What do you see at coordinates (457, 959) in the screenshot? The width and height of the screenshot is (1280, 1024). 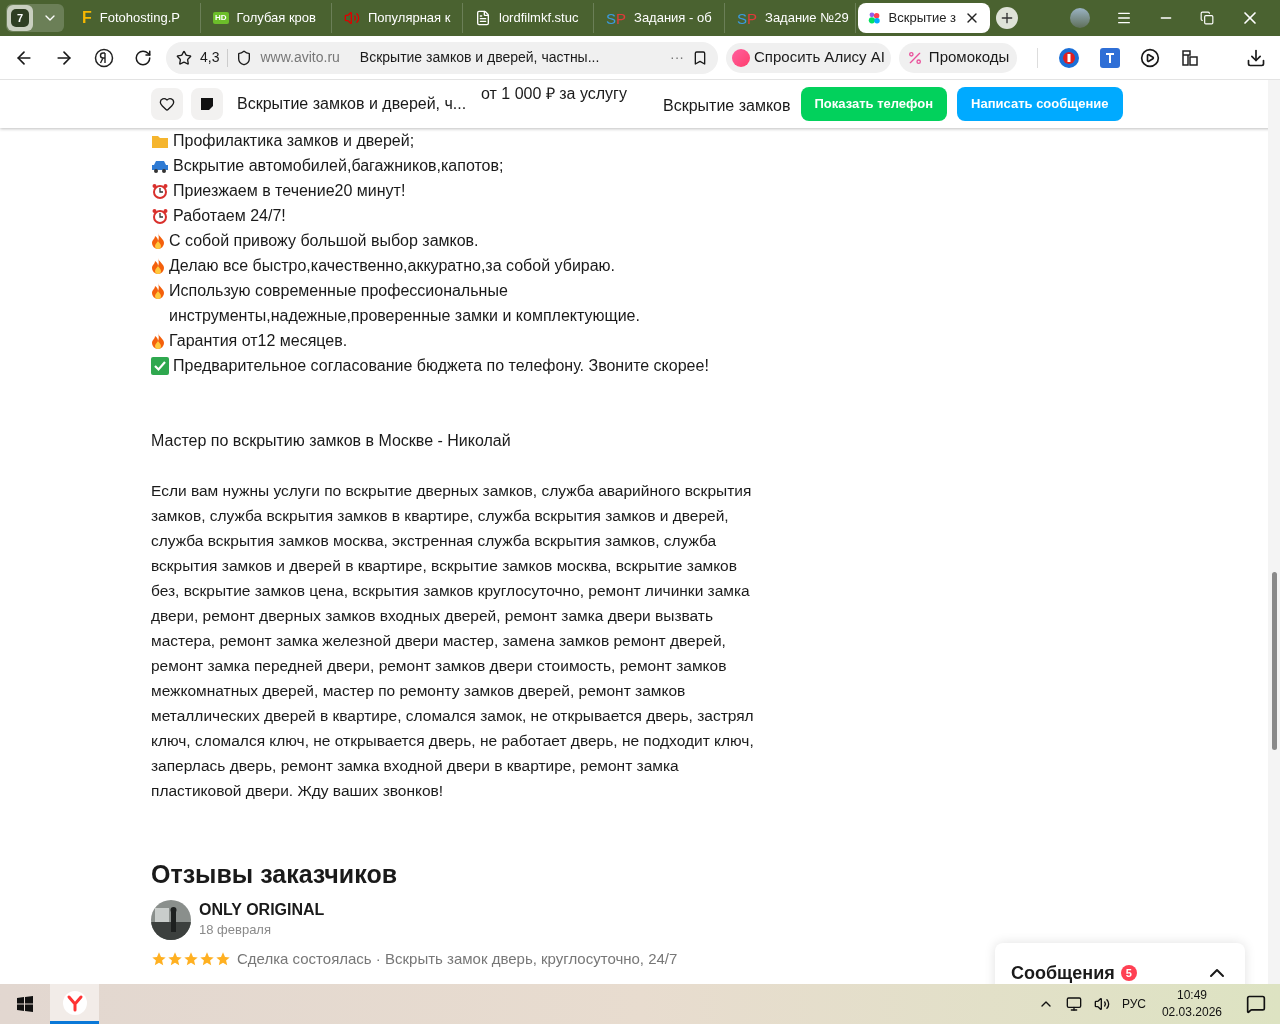 I see `review-summary: Сделка состоялась · Вскрыть замок дверь, круглосуточно, 24/7` at bounding box center [457, 959].